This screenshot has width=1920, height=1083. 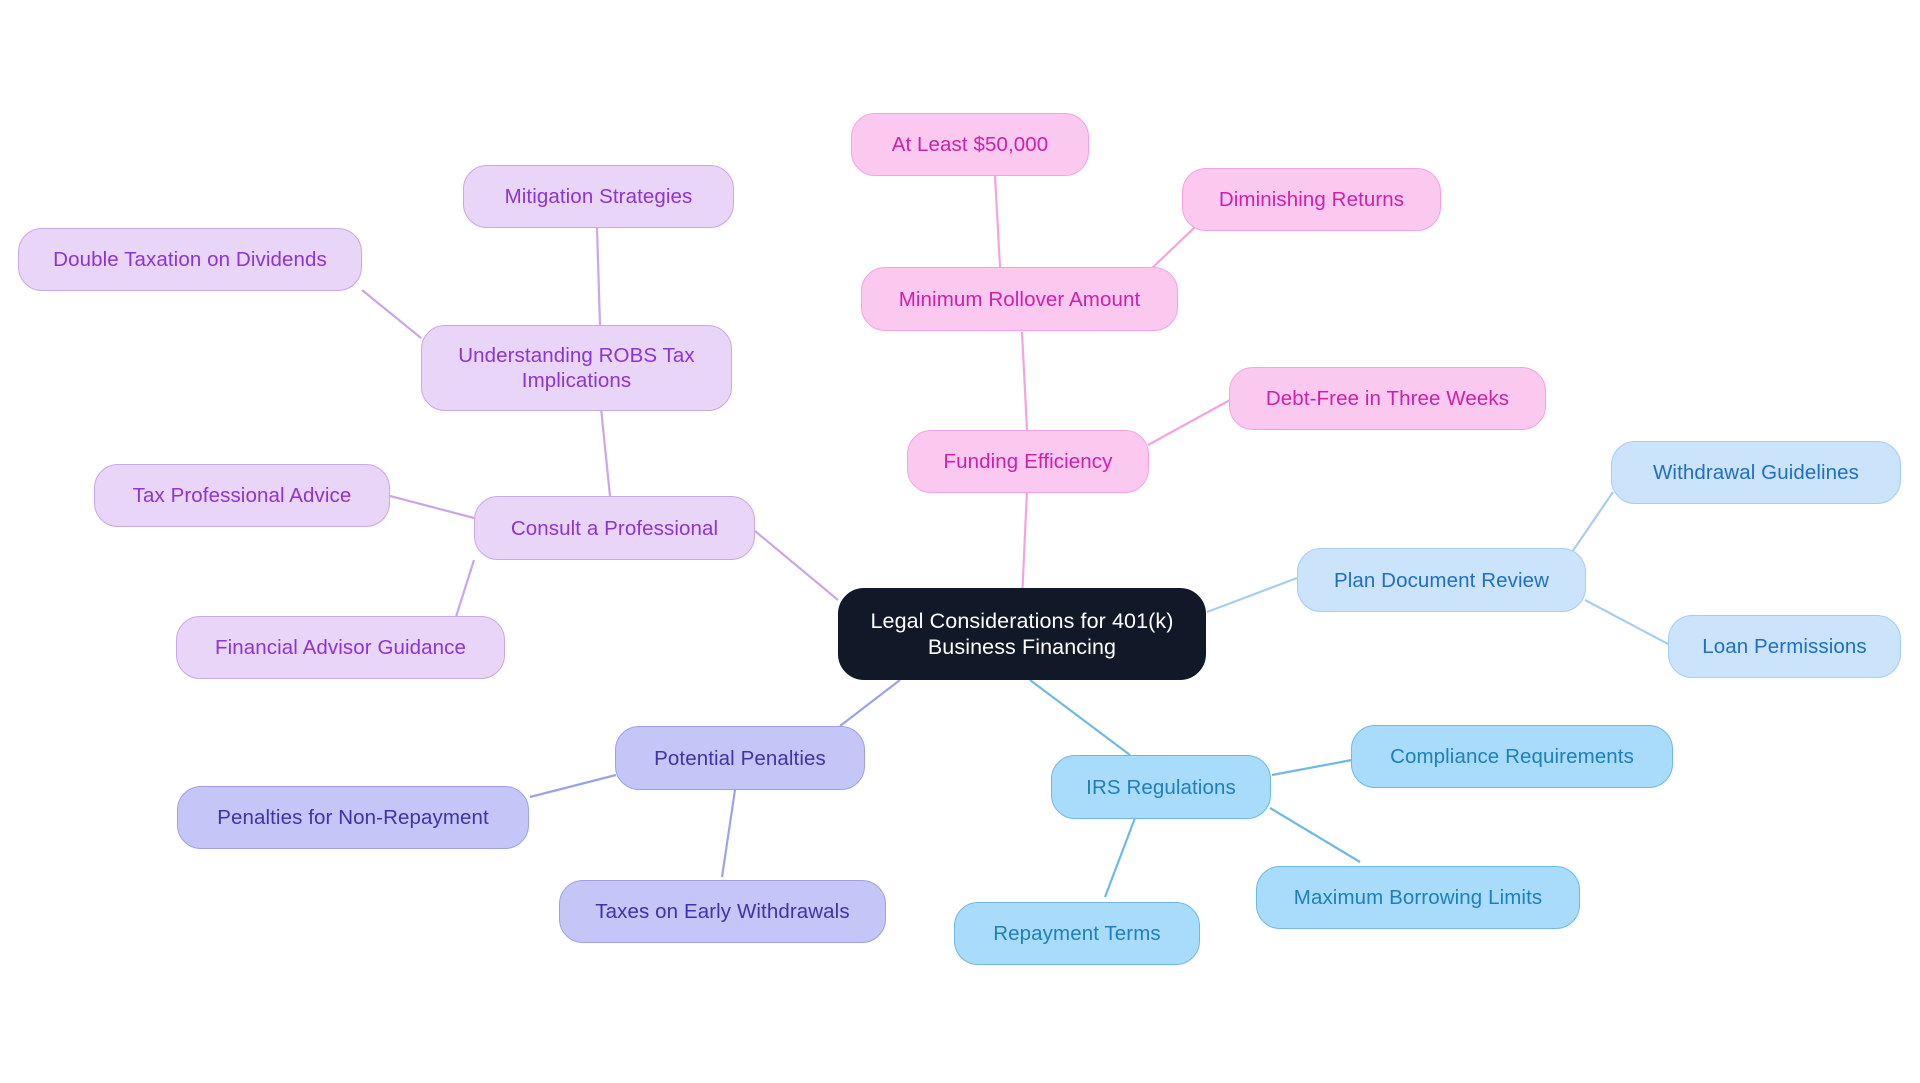 I want to click on node-funding-efficiency: Funding Efficiency, so click(x=1028, y=461).